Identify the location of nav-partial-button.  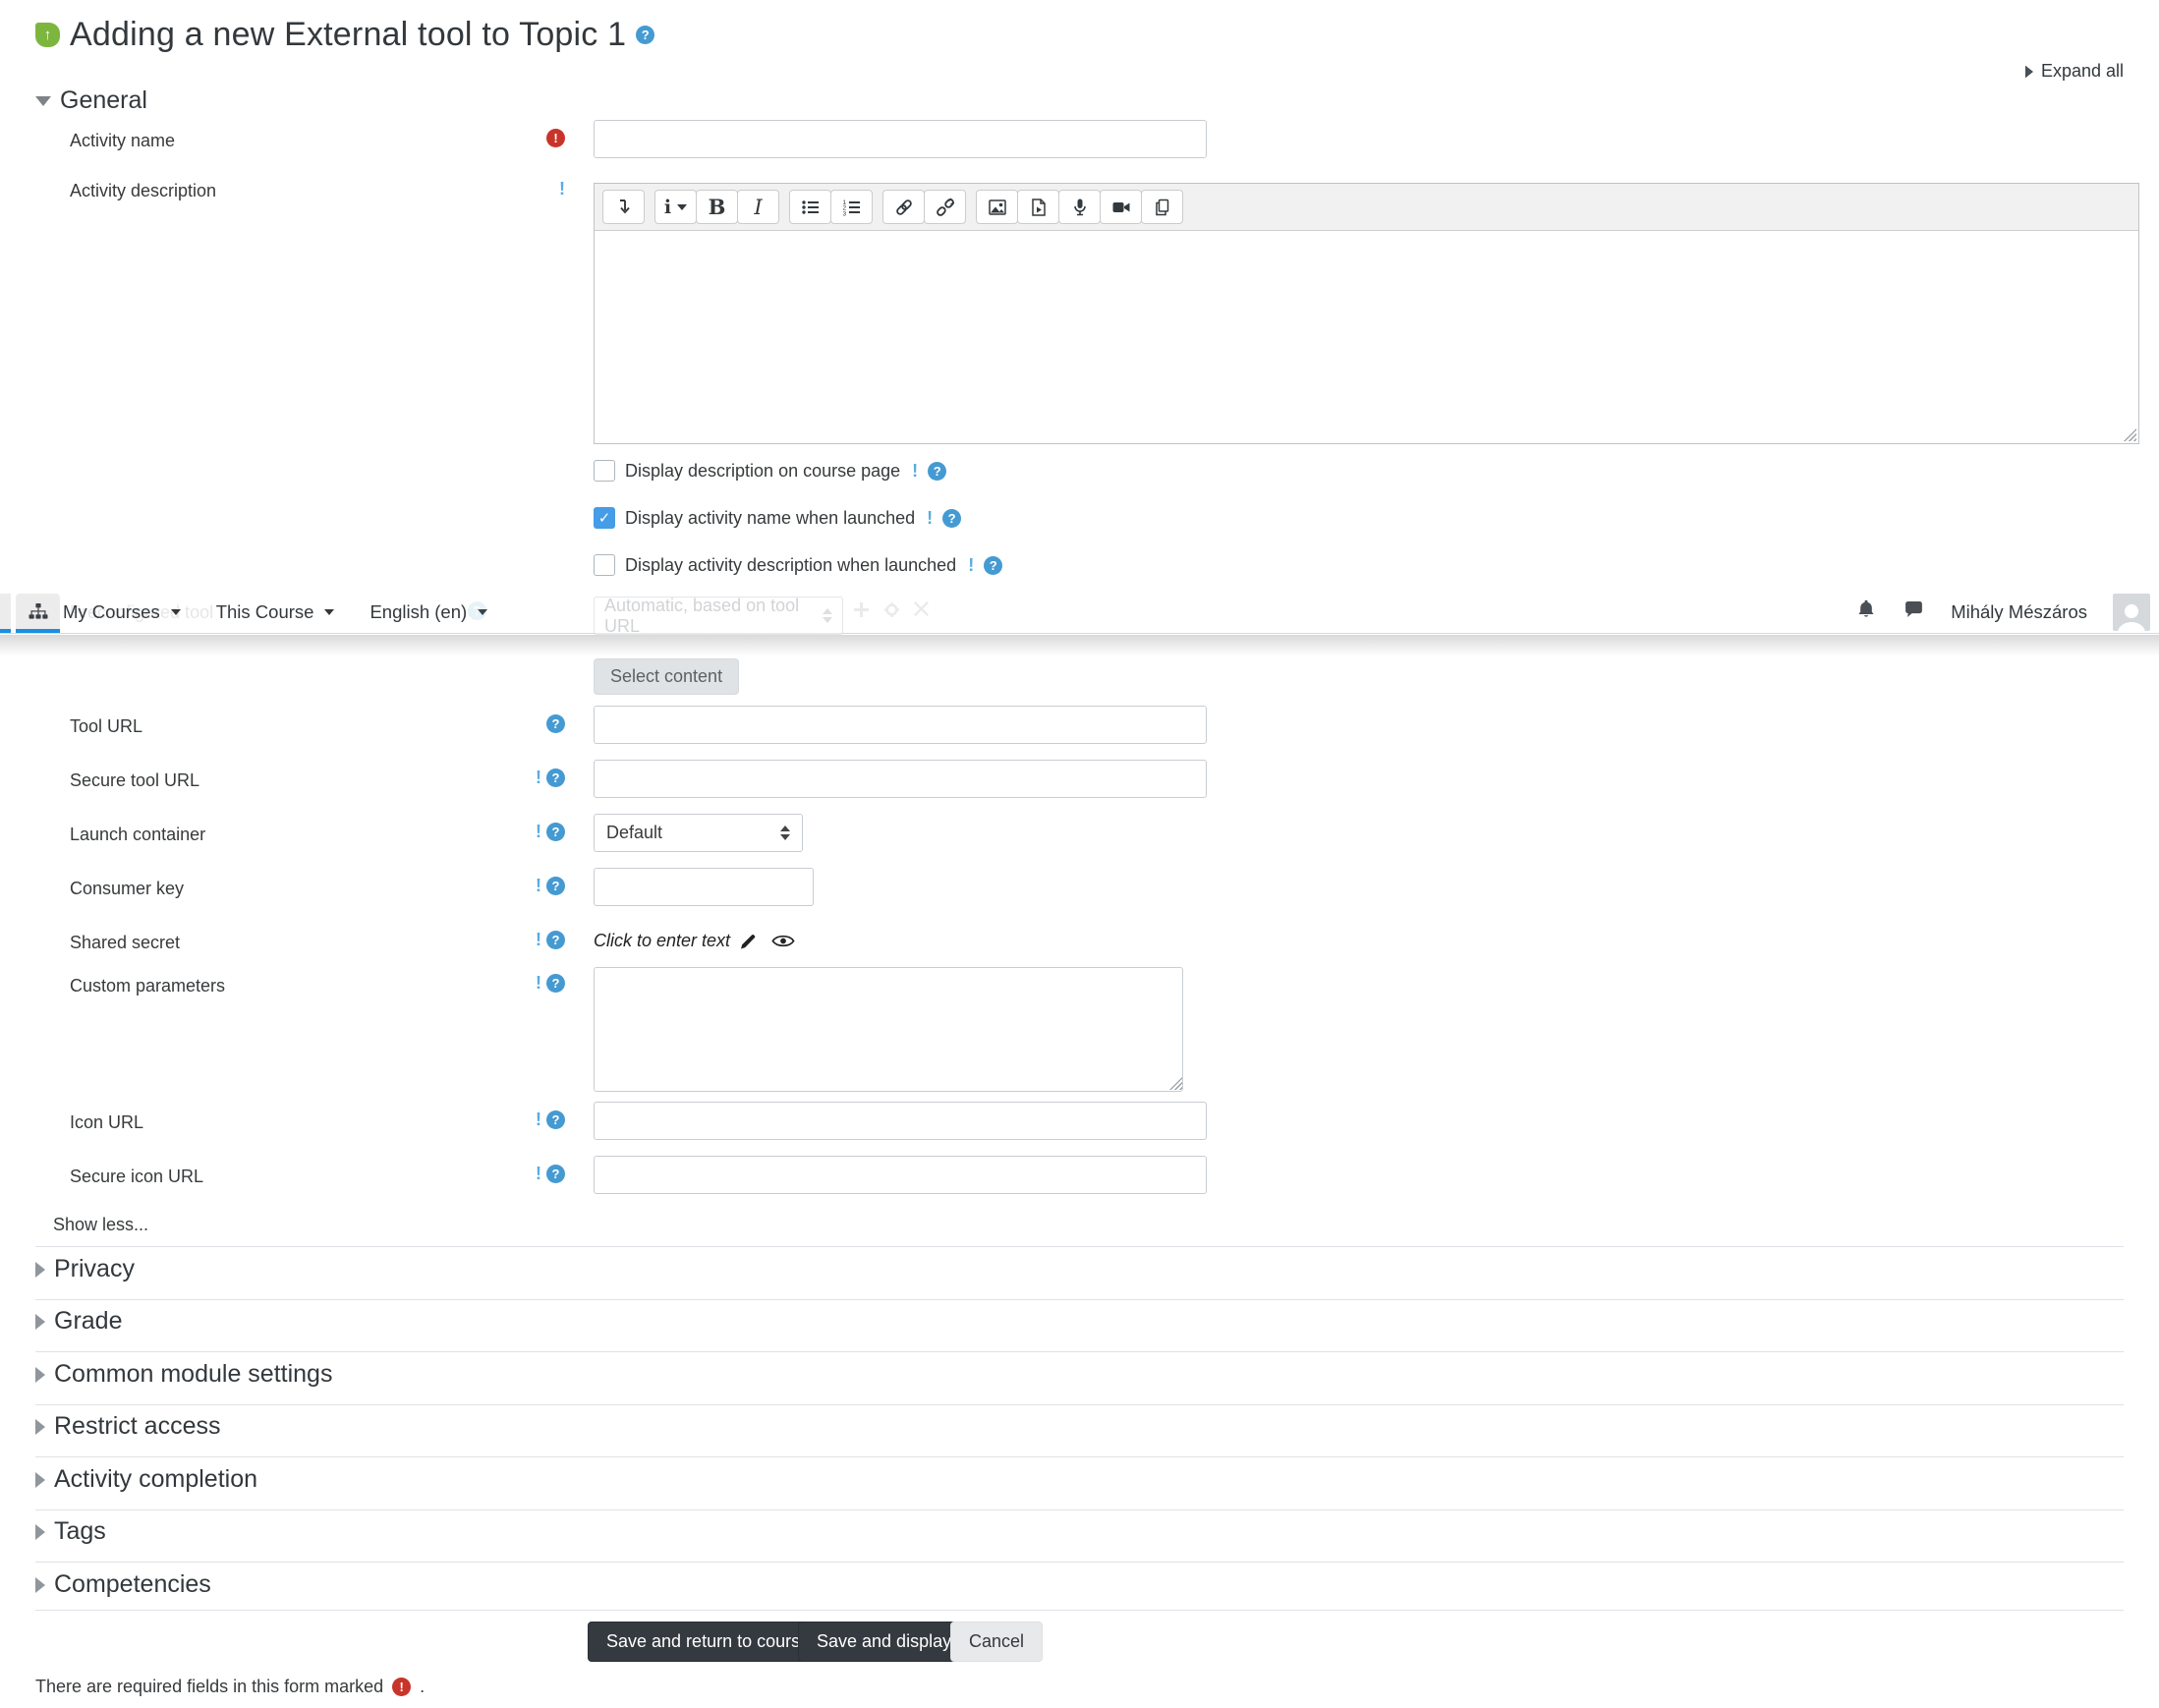
(5, 611).